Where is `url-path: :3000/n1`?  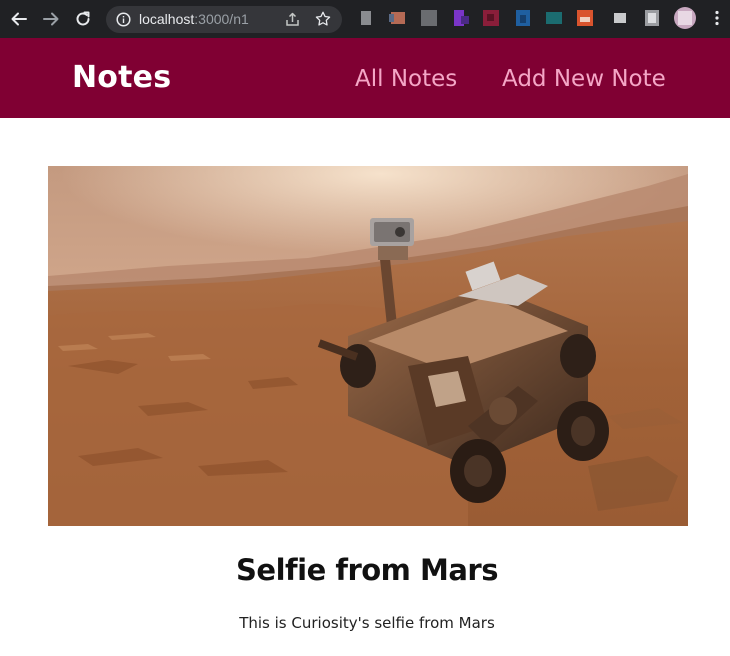
url-path: :3000/n1 is located at coordinates (221, 19).